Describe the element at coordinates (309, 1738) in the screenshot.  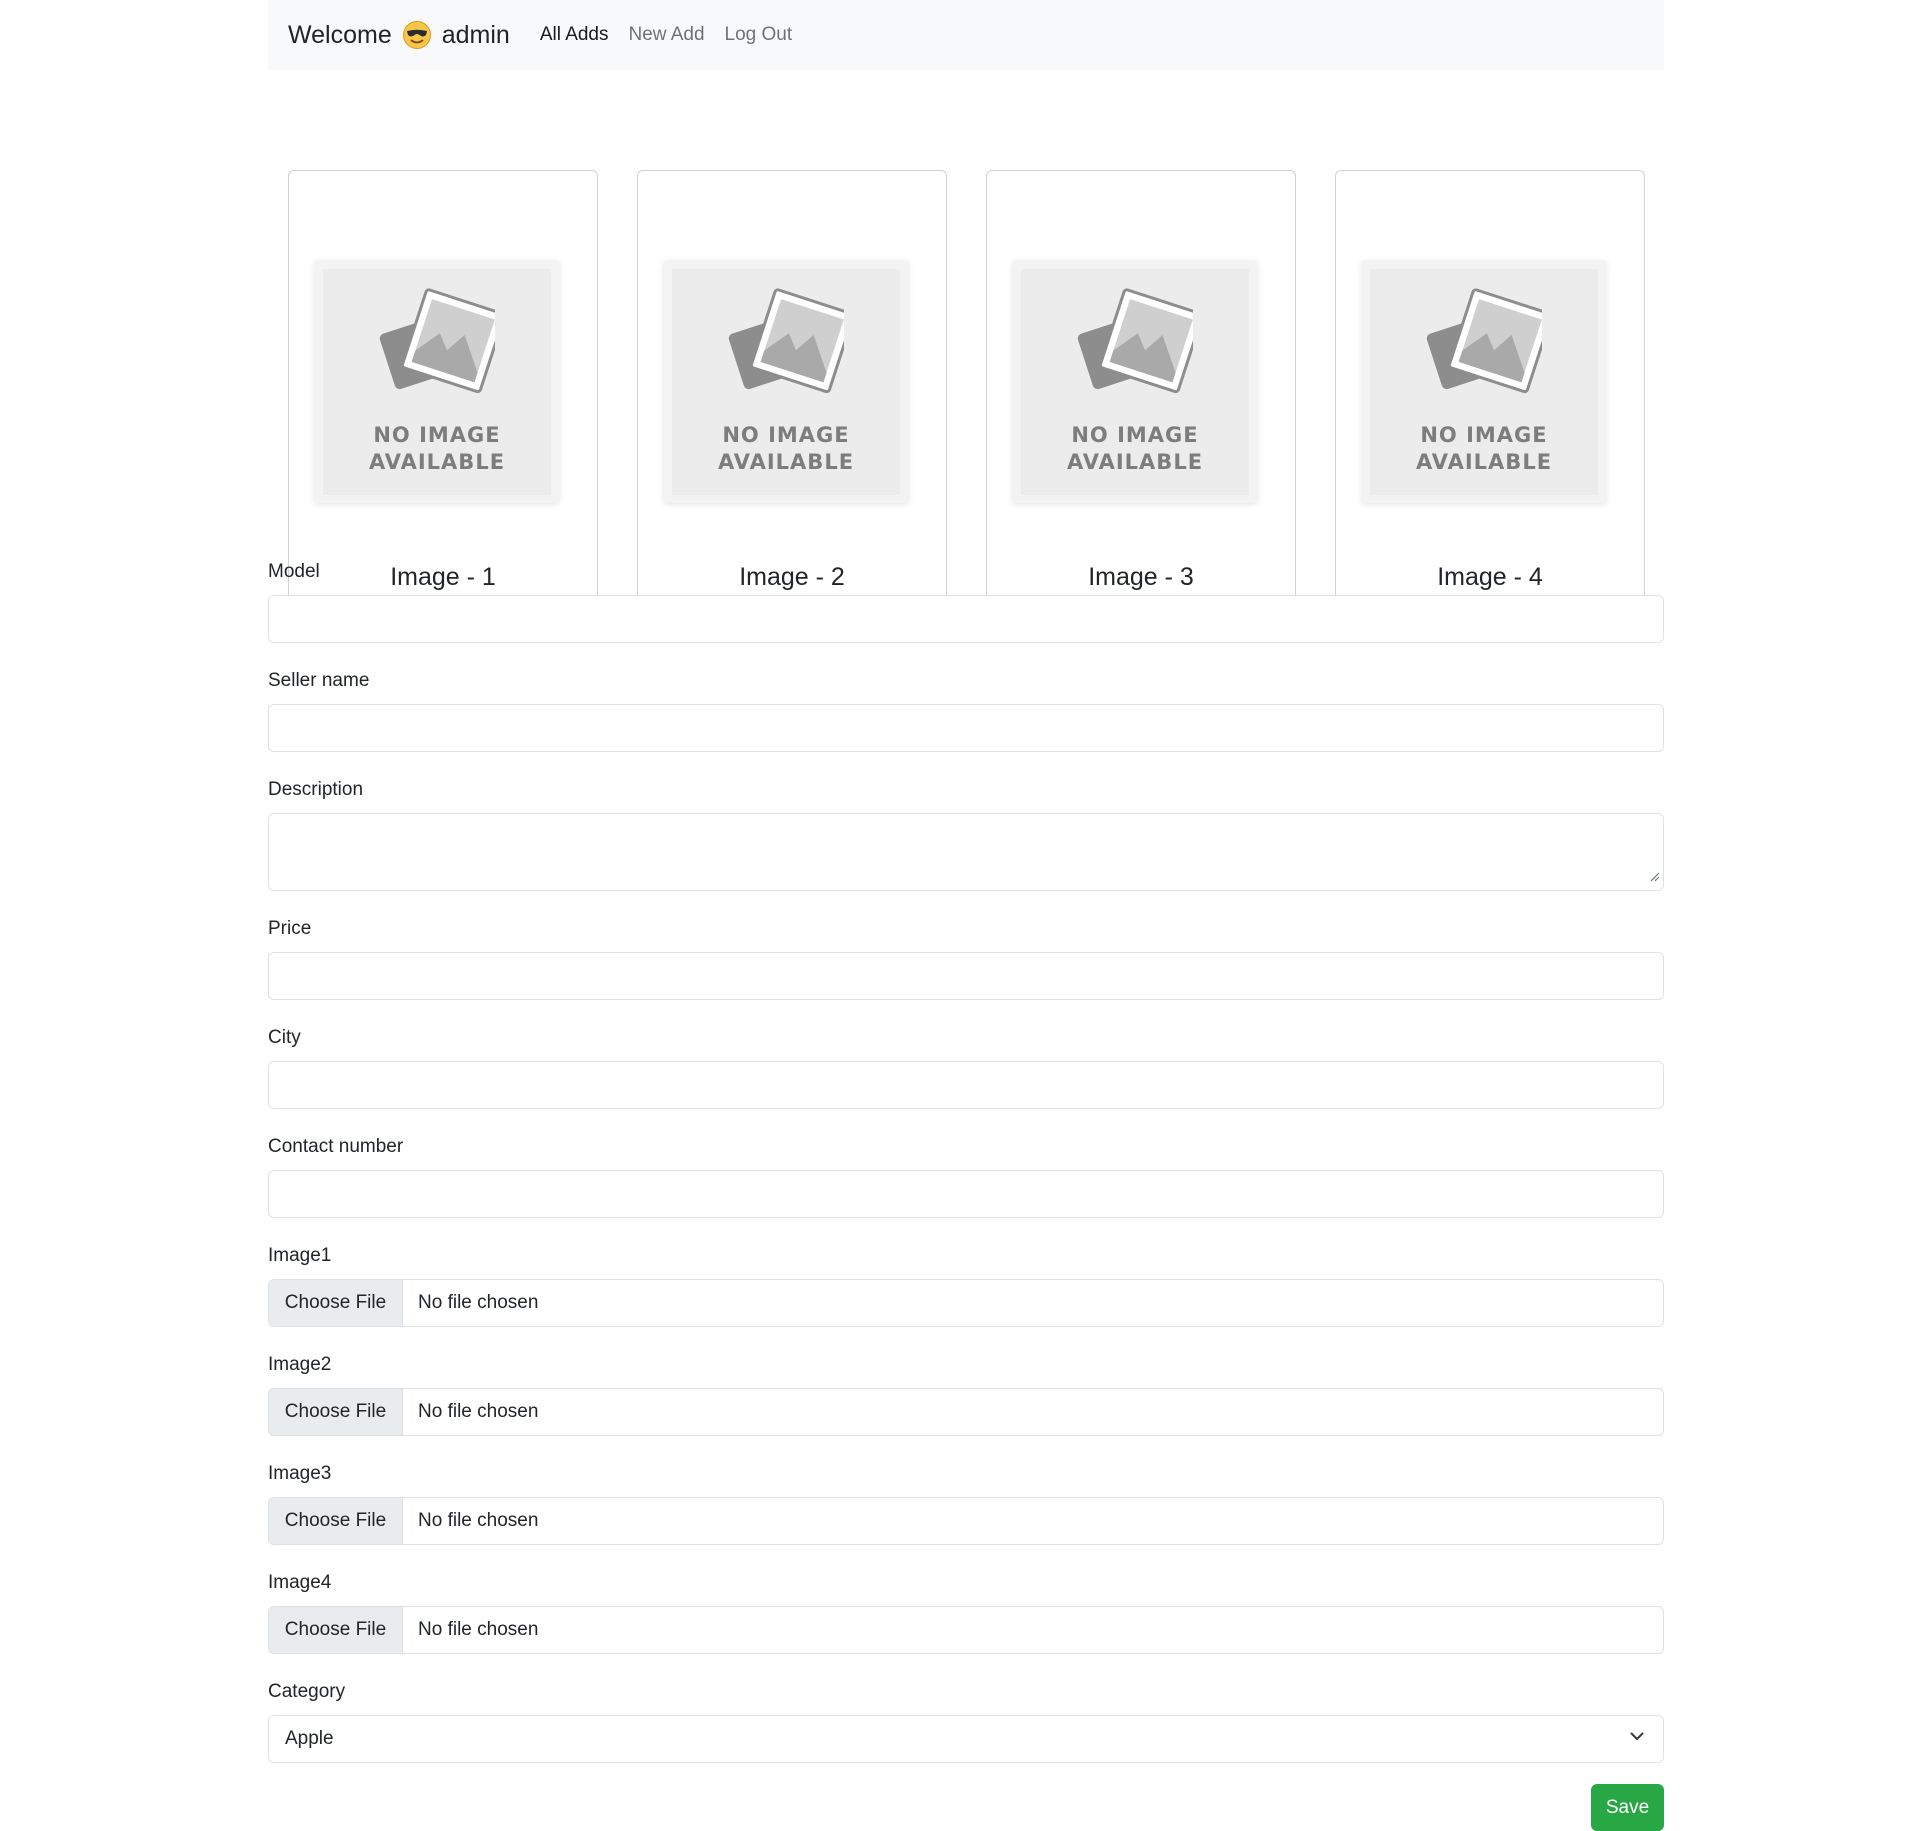
I see `category-selected-value: Apple` at that location.